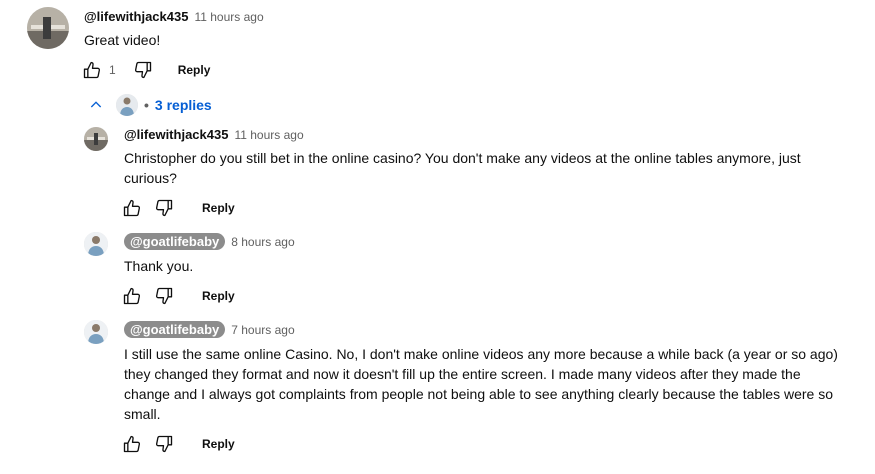 The image size is (875, 474). What do you see at coordinates (228, 17) in the screenshot?
I see `comment-timestamp: 11 hours ago` at bounding box center [228, 17].